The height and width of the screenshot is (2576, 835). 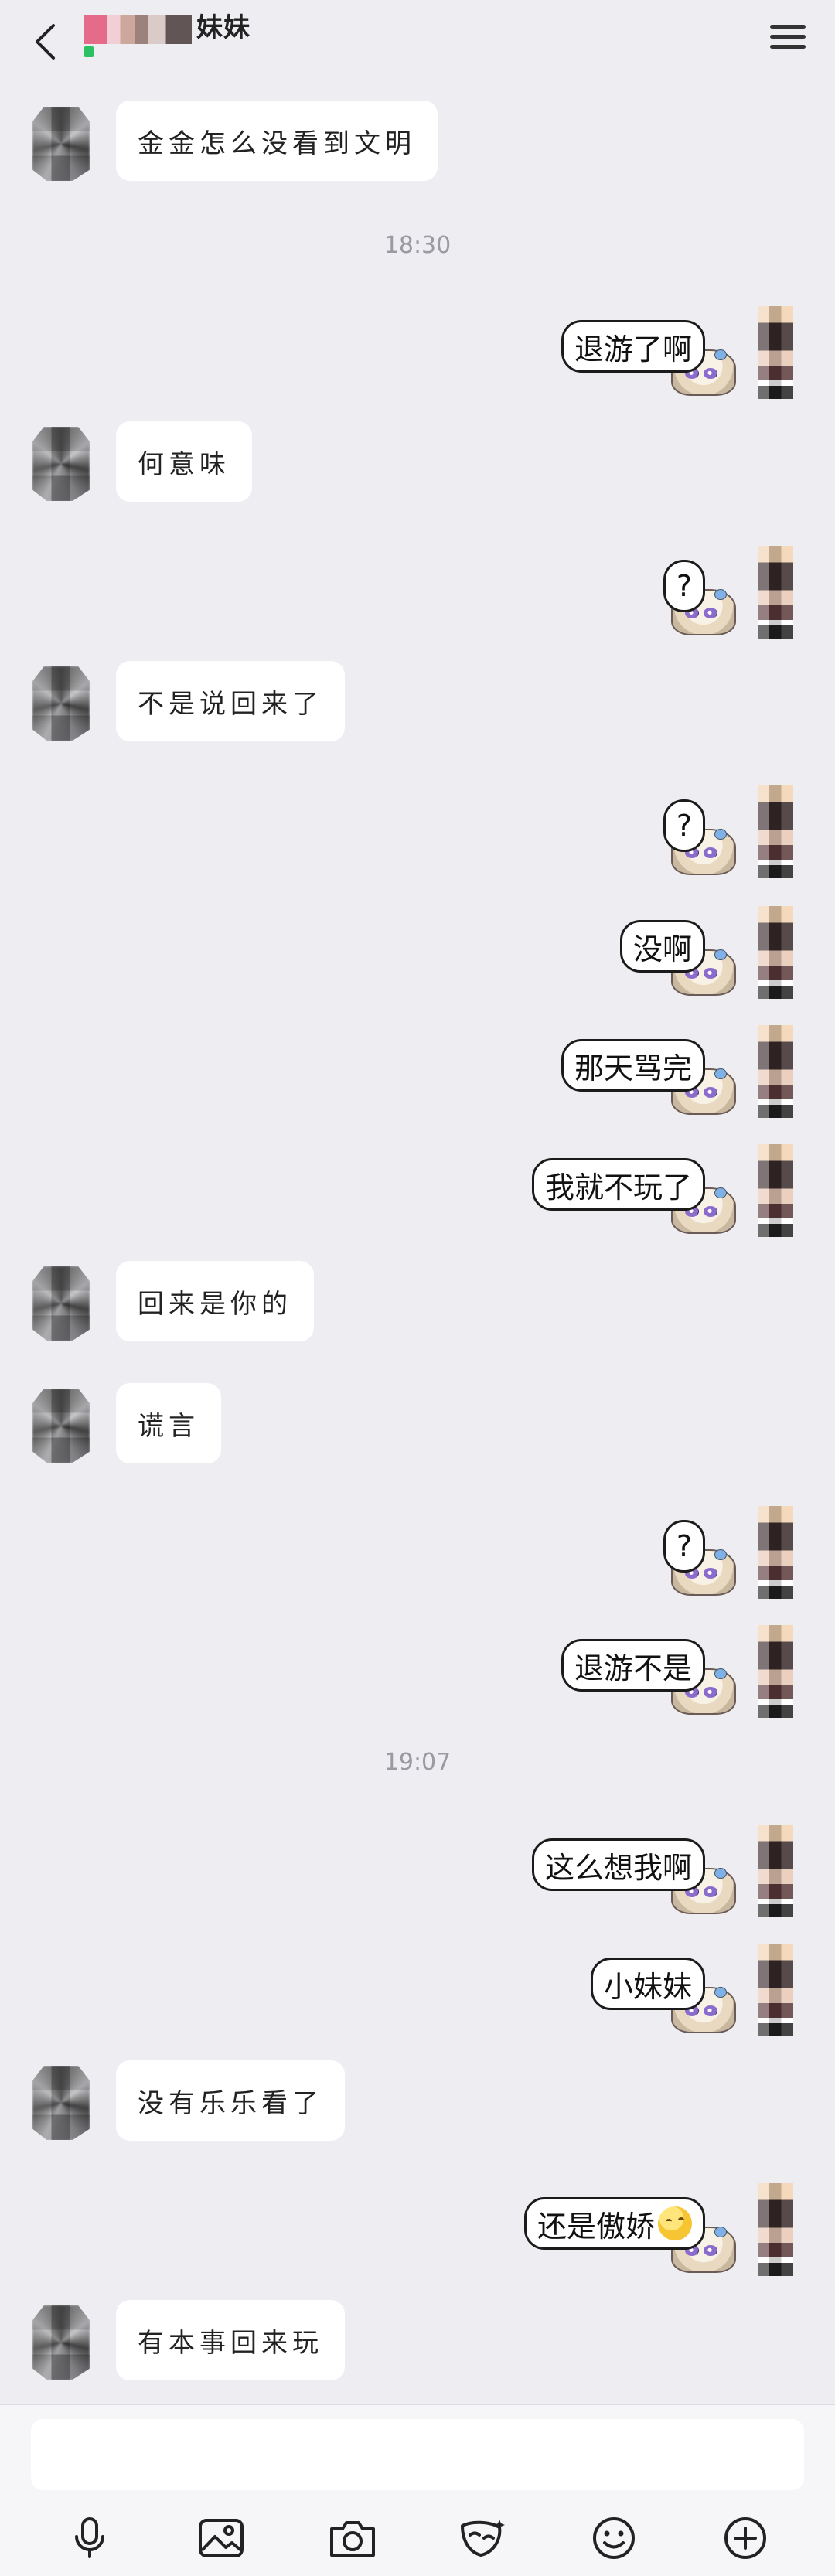 I want to click on voice-button, so click(x=89, y=2538).